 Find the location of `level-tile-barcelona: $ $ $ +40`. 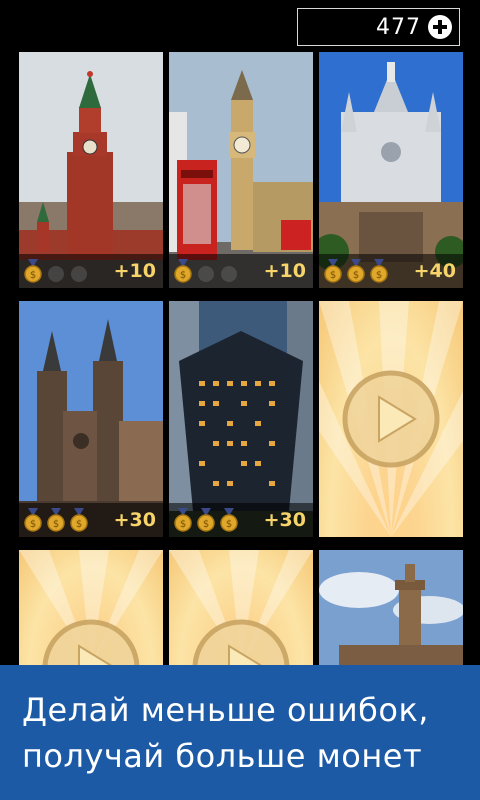

level-tile-barcelona: $ $ $ +40 is located at coordinates (391, 170).